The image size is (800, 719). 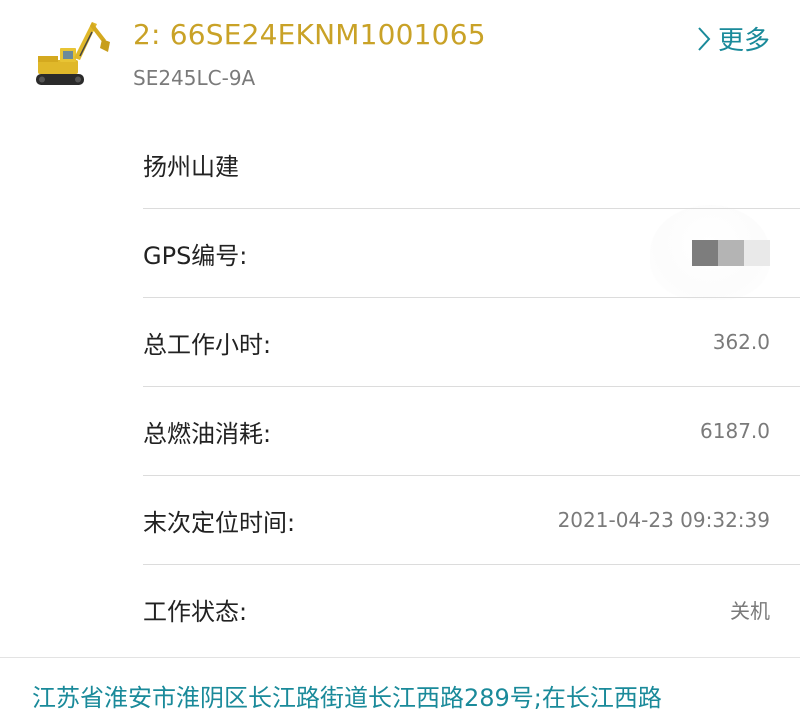 What do you see at coordinates (750, 611) in the screenshot?
I see `work-status-value: 关机` at bounding box center [750, 611].